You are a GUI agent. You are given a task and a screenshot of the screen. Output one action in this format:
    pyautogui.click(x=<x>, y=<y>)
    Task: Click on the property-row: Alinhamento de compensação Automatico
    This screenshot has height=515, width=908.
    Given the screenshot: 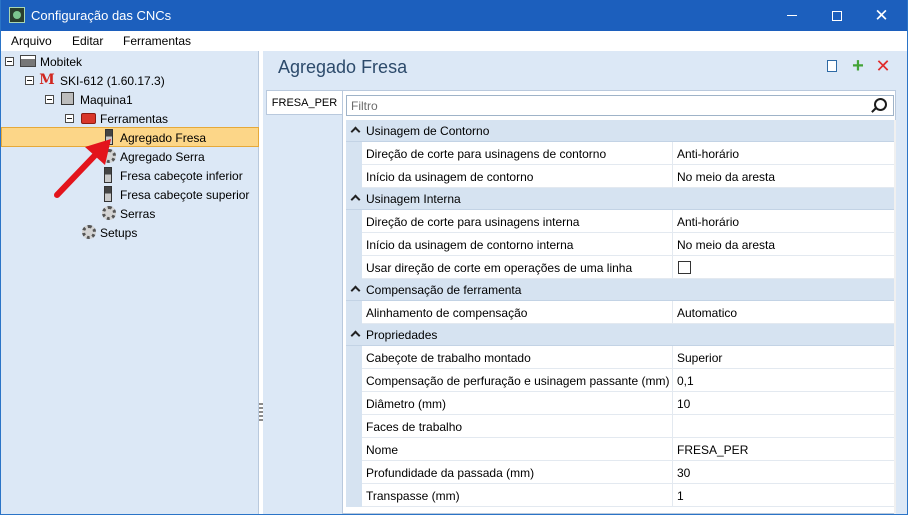 What is the action you would take?
    pyautogui.click(x=620, y=312)
    